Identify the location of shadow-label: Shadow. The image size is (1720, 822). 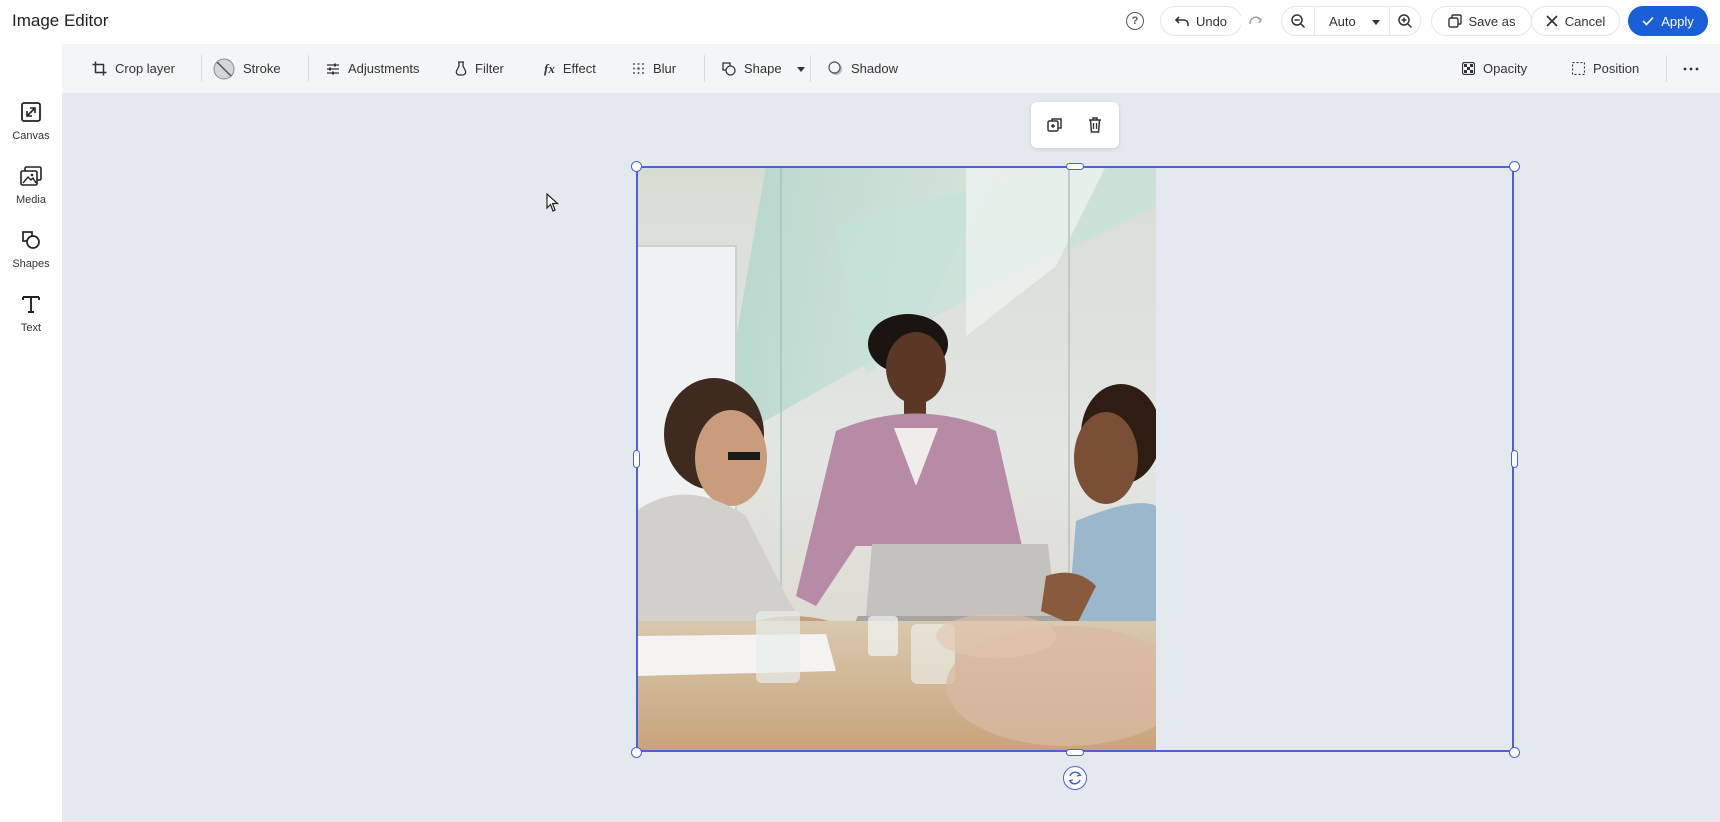
(874, 68).